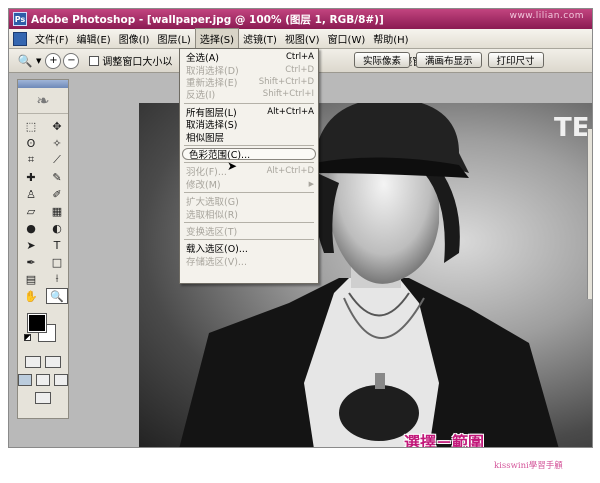  What do you see at coordinates (249, 231) in the screenshot?
I see `select-menu-item: 变换选区(T)` at bounding box center [249, 231].